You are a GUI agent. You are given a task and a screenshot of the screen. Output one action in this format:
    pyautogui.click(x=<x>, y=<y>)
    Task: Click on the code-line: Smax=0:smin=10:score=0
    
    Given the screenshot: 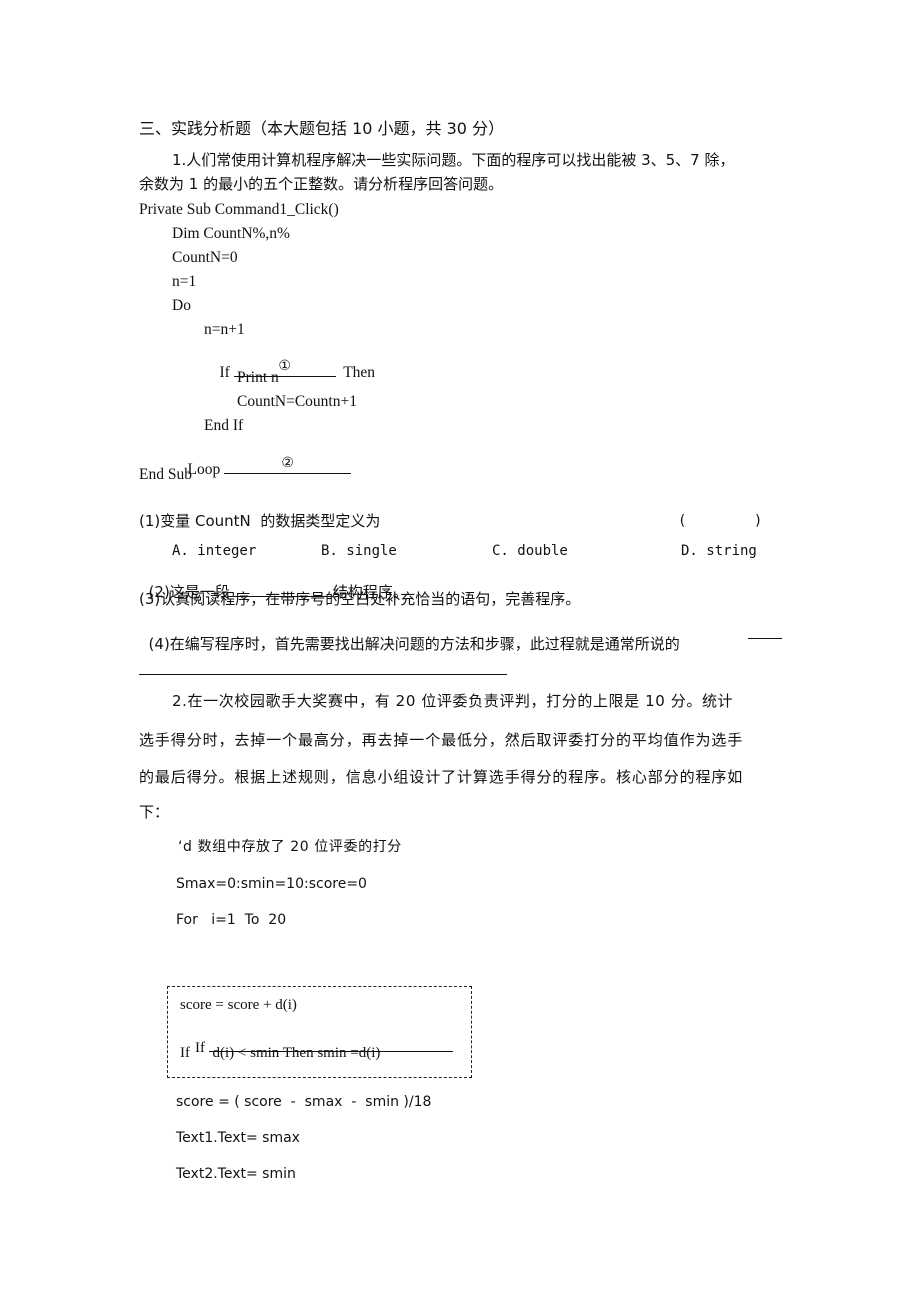 What is the action you would take?
    pyautogui.click(x=271, y=884)
    